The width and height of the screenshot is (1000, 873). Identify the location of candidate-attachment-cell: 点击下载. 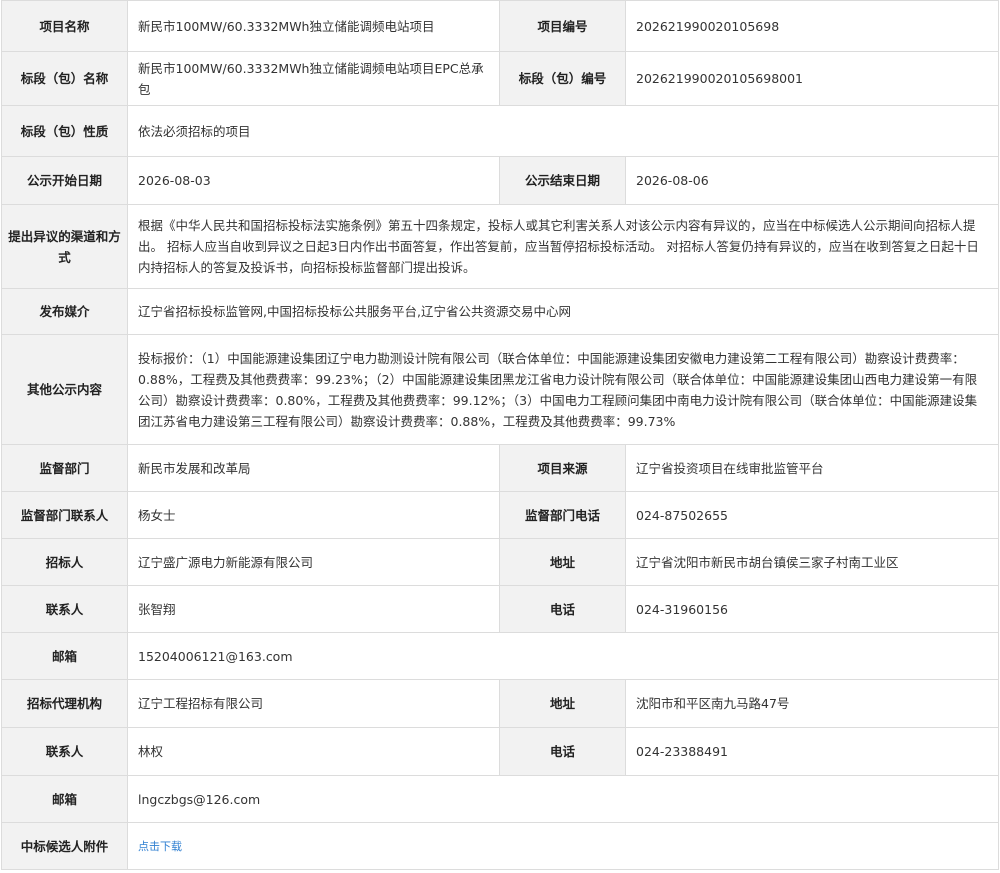
(563, 846).